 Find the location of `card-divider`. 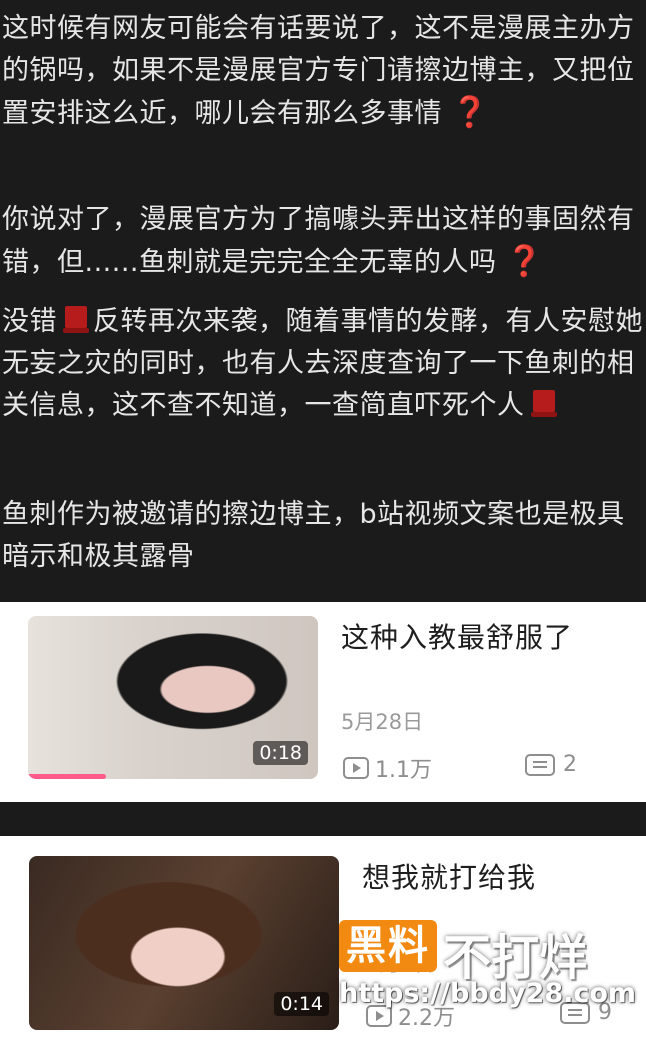

card-divider is located at coordinates (323, 819).